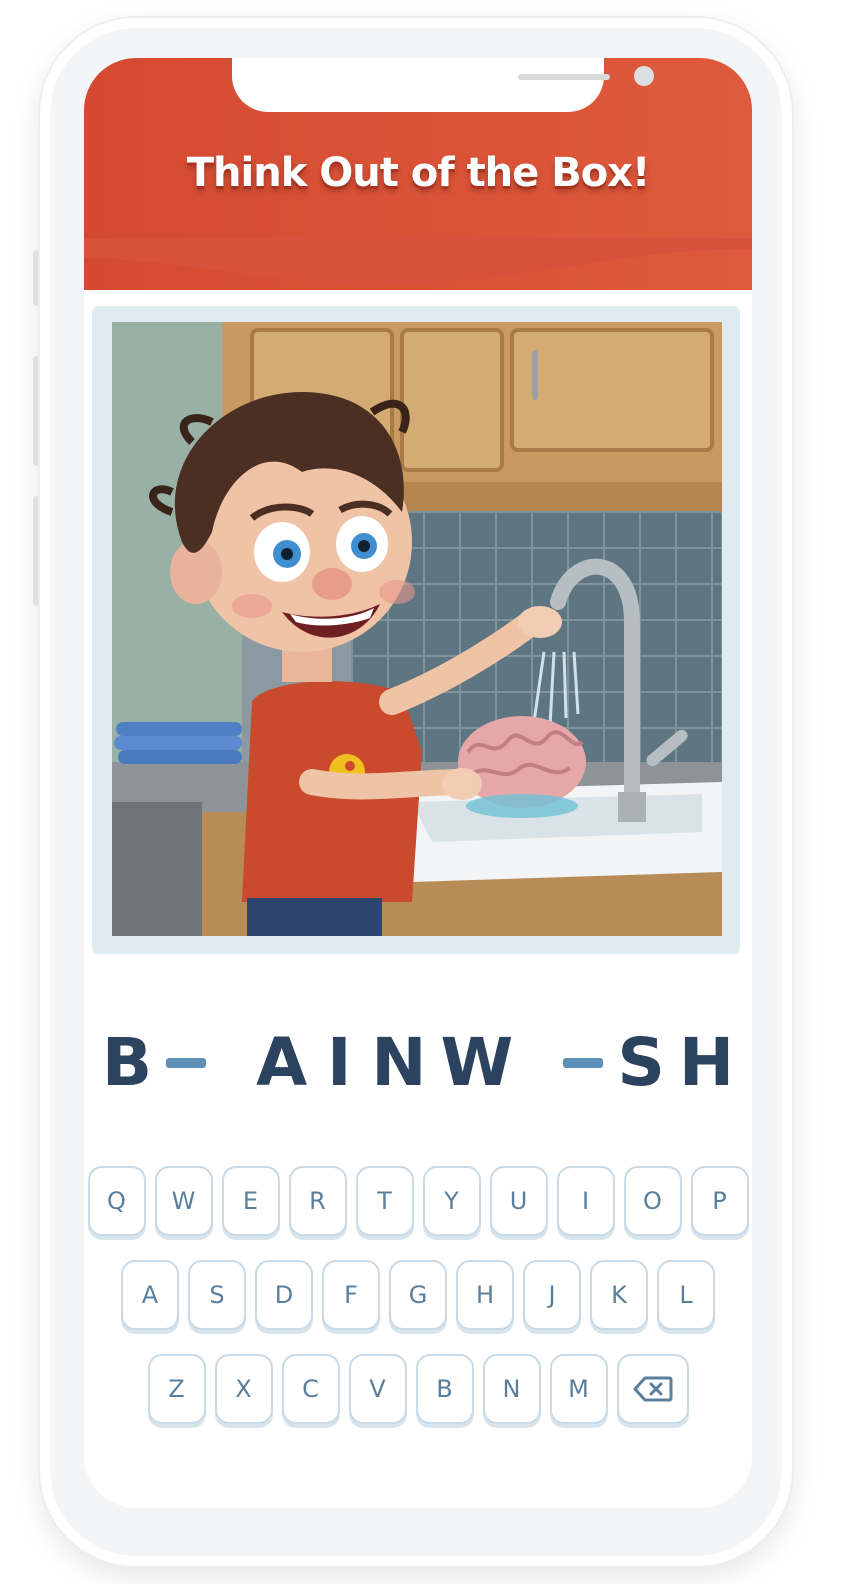 This screenshot has width=842, height=1584. What do you see at coordinates (578, 1389) in the screenshot?
I see `key-m: M` at bounding box center [578, 1389].